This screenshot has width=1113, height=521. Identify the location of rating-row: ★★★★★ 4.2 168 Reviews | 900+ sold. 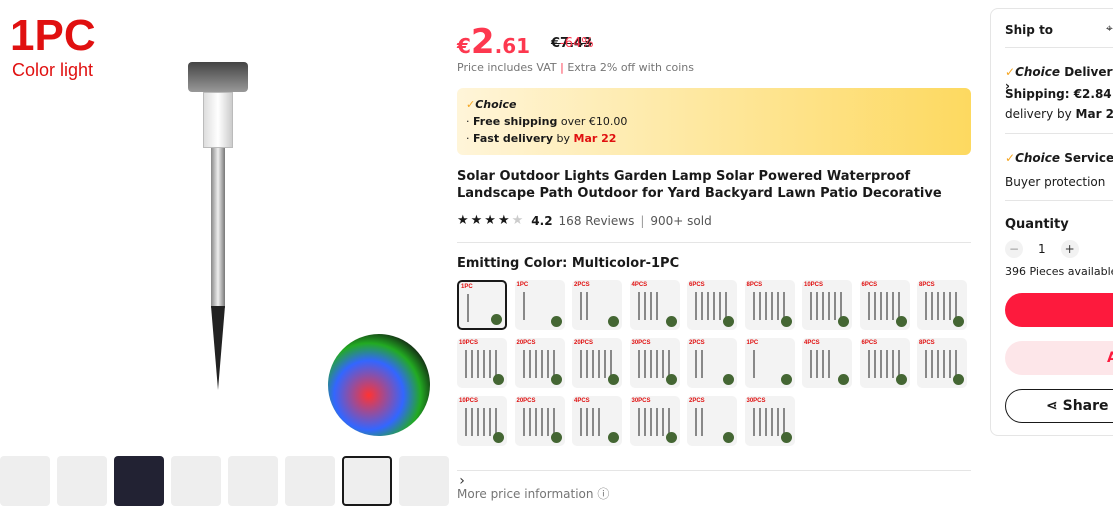
(584, 220).